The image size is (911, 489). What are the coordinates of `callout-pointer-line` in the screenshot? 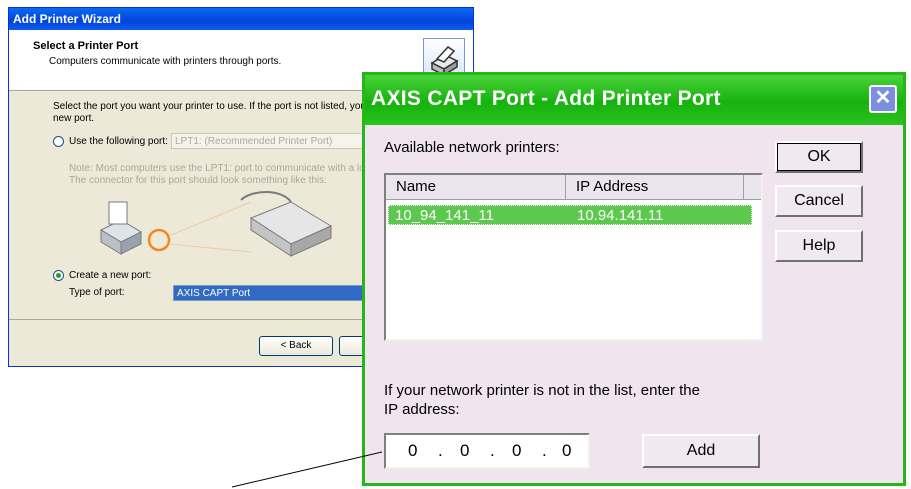 It's located at (307, 469).